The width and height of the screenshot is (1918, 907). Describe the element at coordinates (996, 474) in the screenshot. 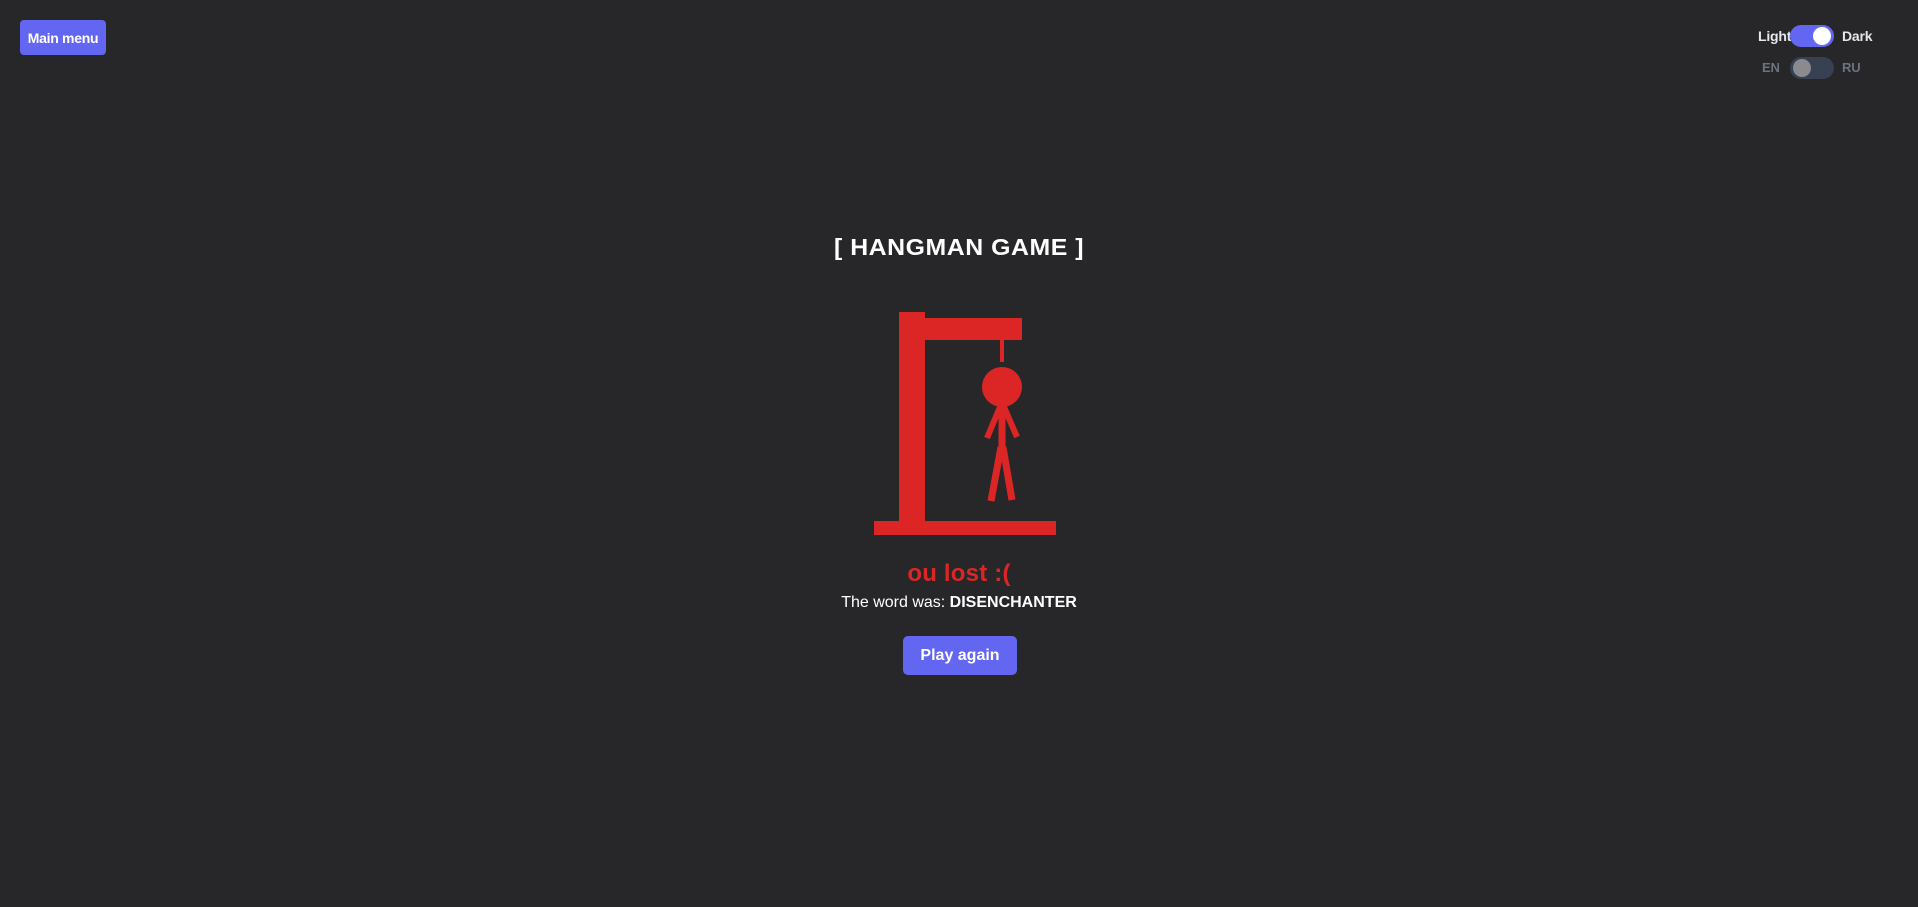

I see `hangman-left-leg` at that location.